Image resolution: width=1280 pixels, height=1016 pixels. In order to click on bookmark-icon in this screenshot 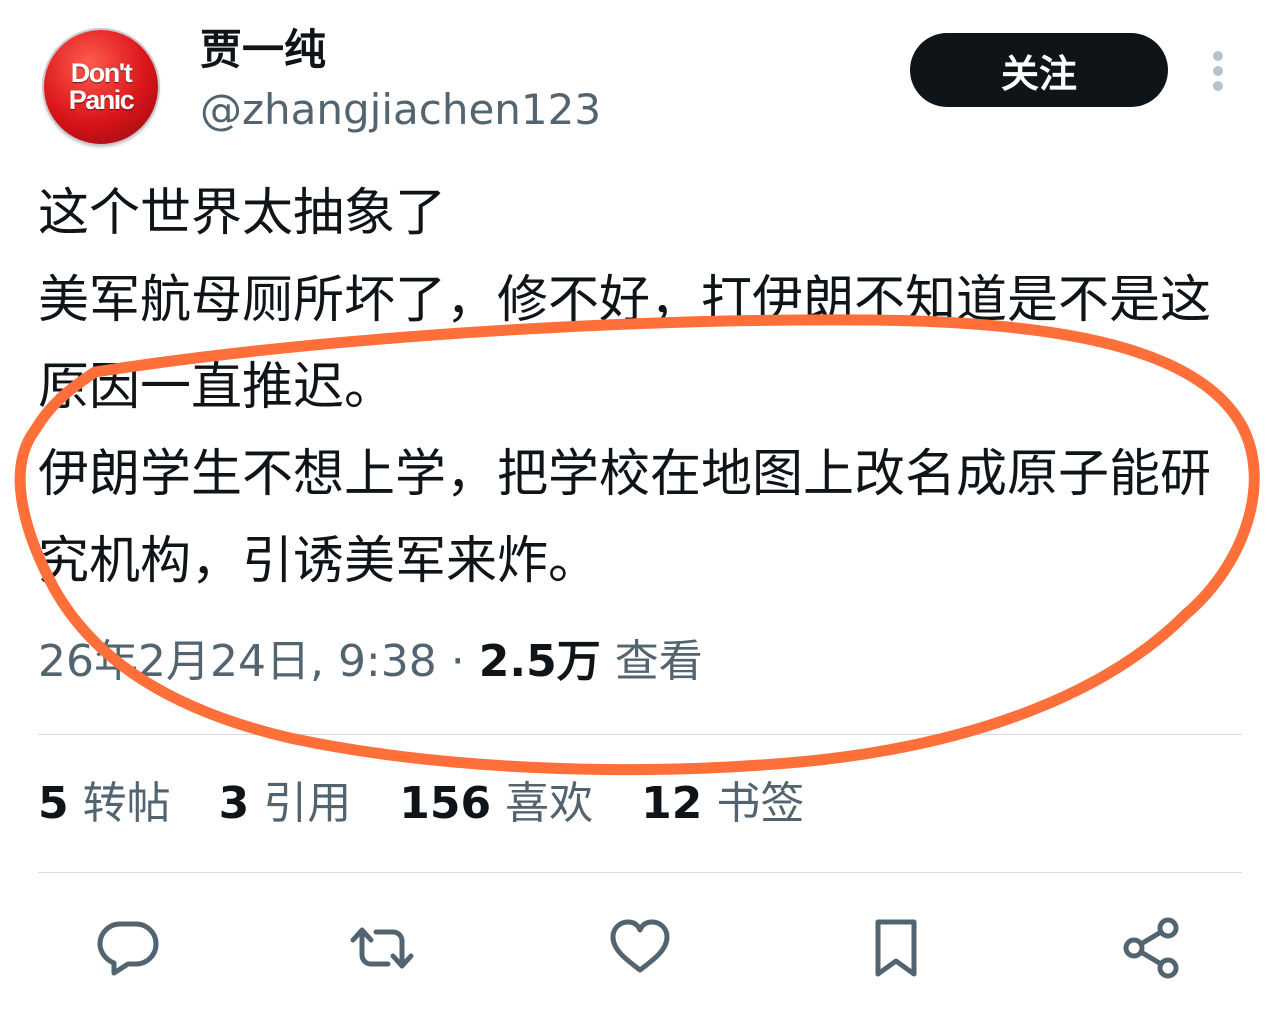, I will do `click(896, 948)`.